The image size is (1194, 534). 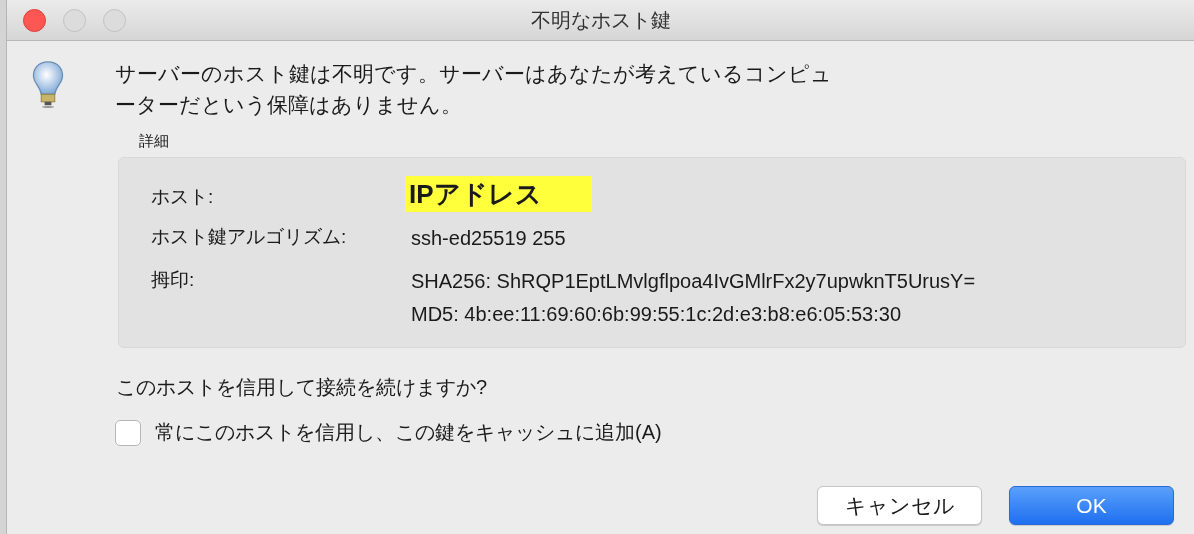 I want to click on checkbox, so click(x=128, y=432).